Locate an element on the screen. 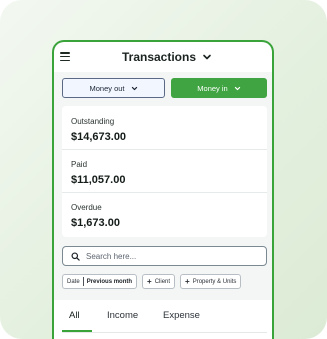 The image size is (327, 339). summary-value: $1,673.00 is located at coordinates (95, 223).